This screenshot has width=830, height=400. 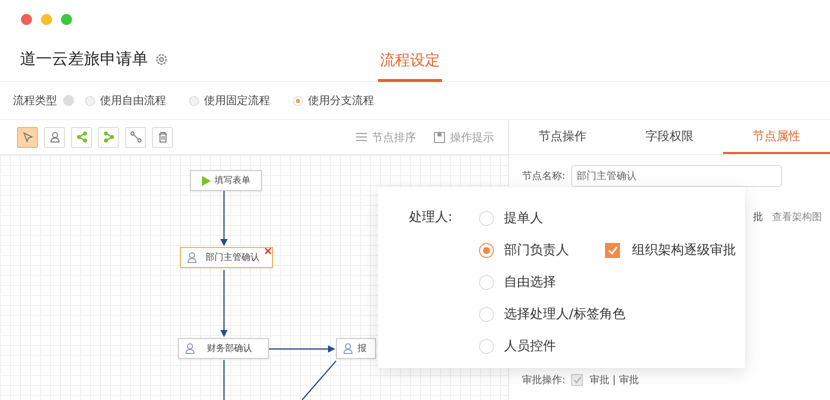 What do you see at coordinates (669, 137) in the screenshot?
I see `panel-tab: 字段权限` at bounding box center [669, 137].